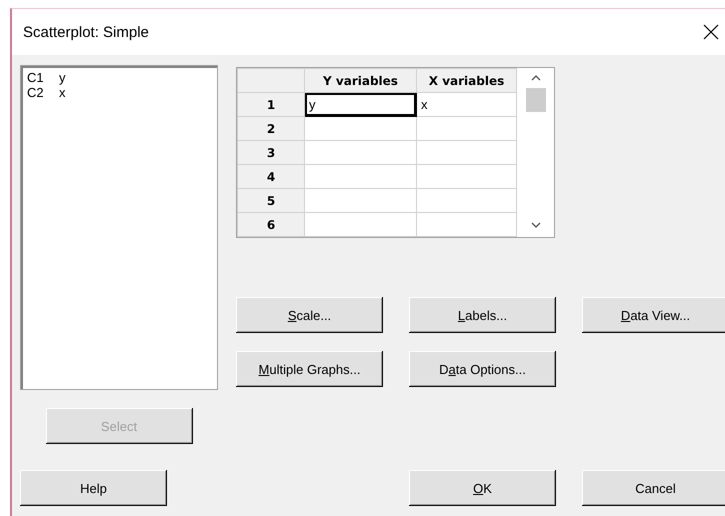  Describe the element at coordinates (482, 488) in the screenshot. I see `dialog-button: OK` at that location.